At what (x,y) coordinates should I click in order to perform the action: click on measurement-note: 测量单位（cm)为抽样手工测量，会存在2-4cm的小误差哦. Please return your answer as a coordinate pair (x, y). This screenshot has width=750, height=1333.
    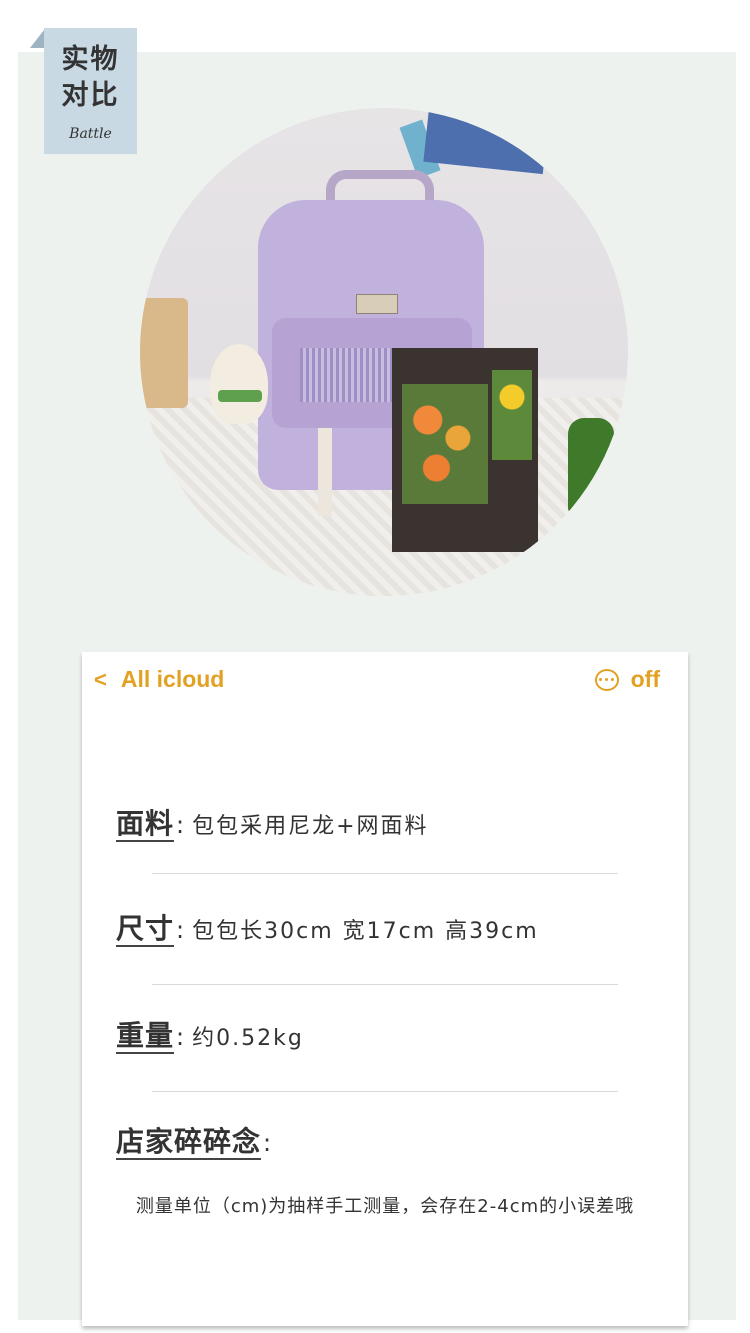
    Looking at the image, I should click on (385, 1206).